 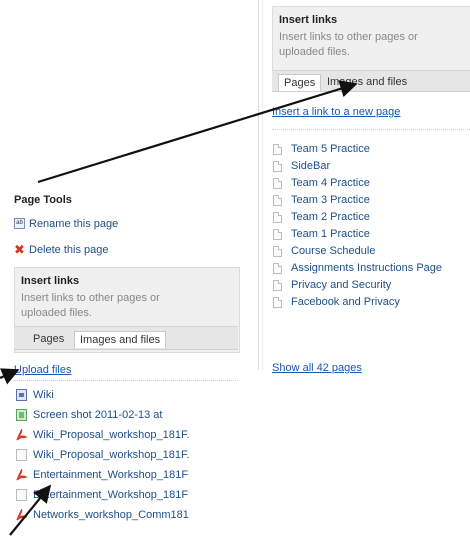 What do you see at coordinates (42, 370) in the screenshot?
I see `upload-files-link: Upload files` at bounding box center [42, 370].